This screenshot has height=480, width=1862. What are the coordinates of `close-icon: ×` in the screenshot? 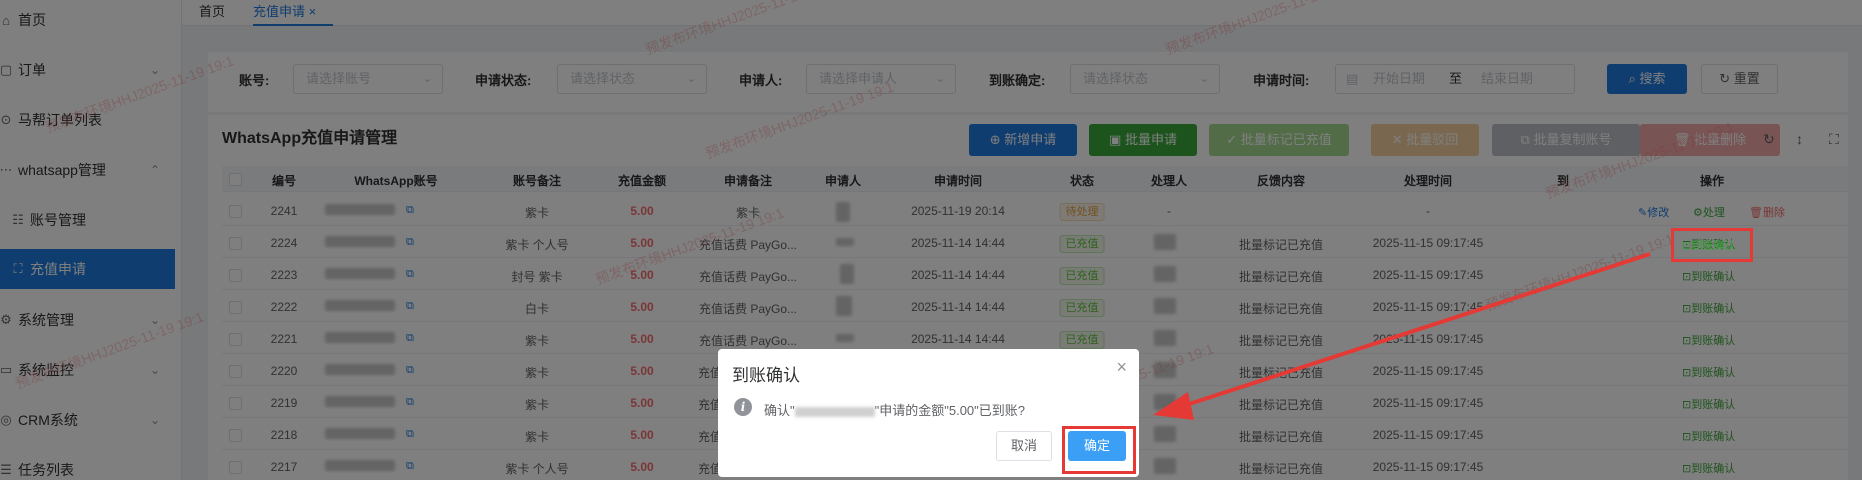 It's located at (1121, 367).